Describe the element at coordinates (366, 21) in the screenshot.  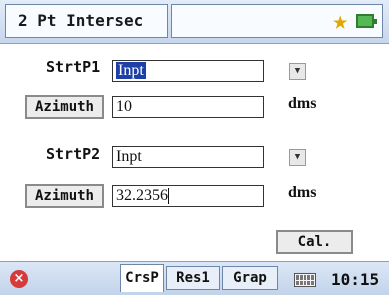
I see `battery-icon` at that location.